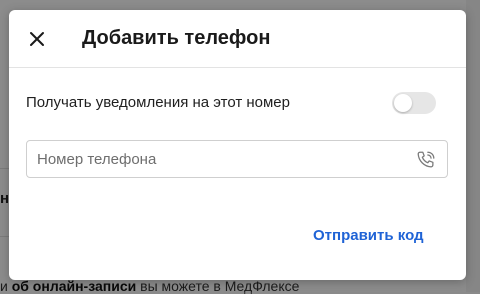  I want to click on close-button, so click(37, 39).